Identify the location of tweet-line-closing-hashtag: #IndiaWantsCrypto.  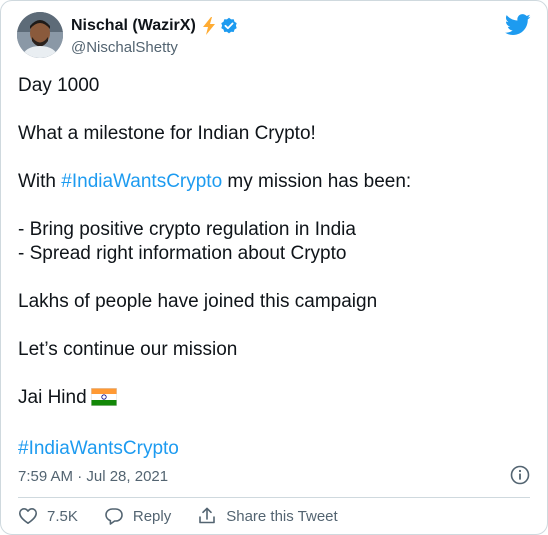
(273, 449).